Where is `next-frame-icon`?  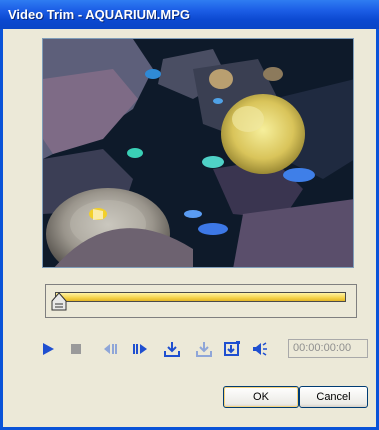
next-frame-icon is located at coordinates (140, 349).